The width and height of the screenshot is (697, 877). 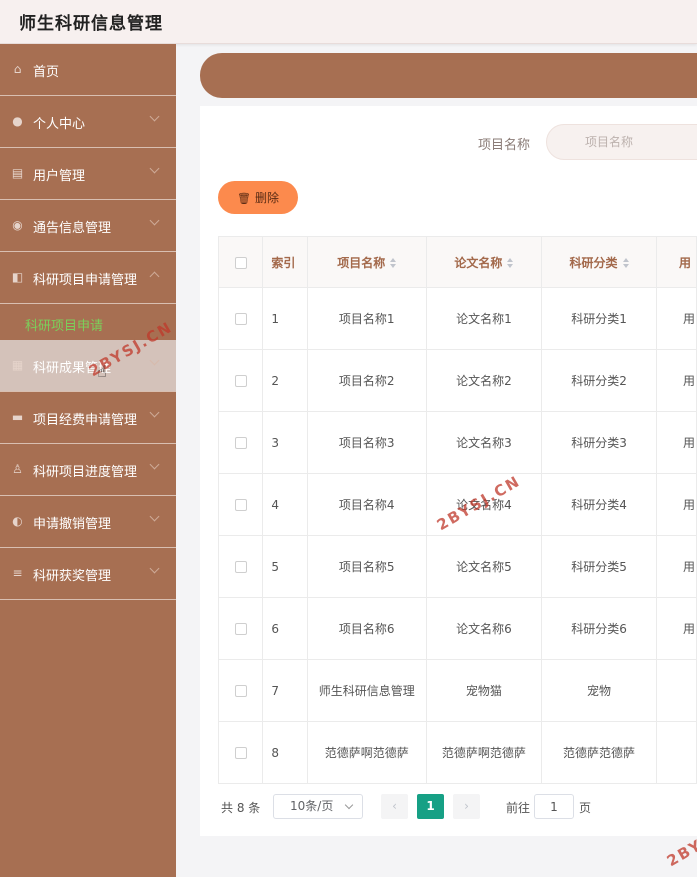 I want to click on sidebar-item-9: ◐ 申请撤销管理, so click(x=88, y=522).